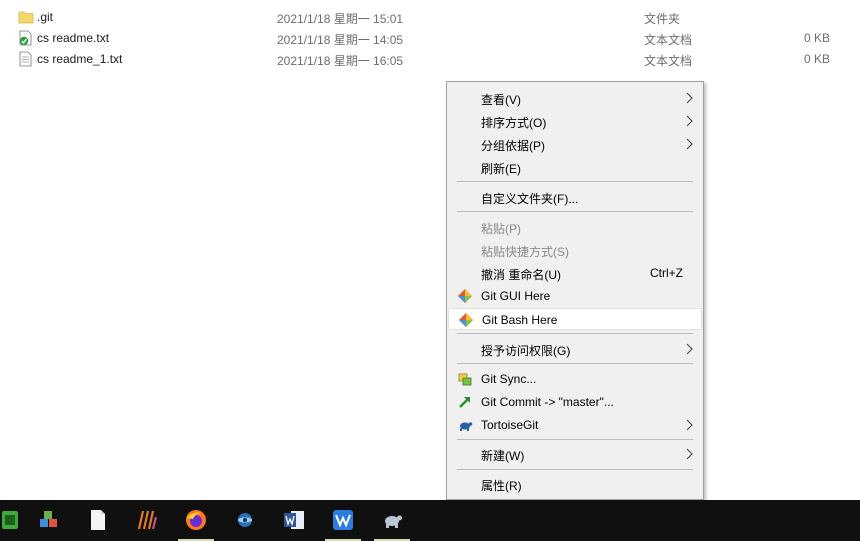 The width and height of the screenshot is (860, 541). I want to click on menu-item-refresh: 刷新(E), so click(575, 167).